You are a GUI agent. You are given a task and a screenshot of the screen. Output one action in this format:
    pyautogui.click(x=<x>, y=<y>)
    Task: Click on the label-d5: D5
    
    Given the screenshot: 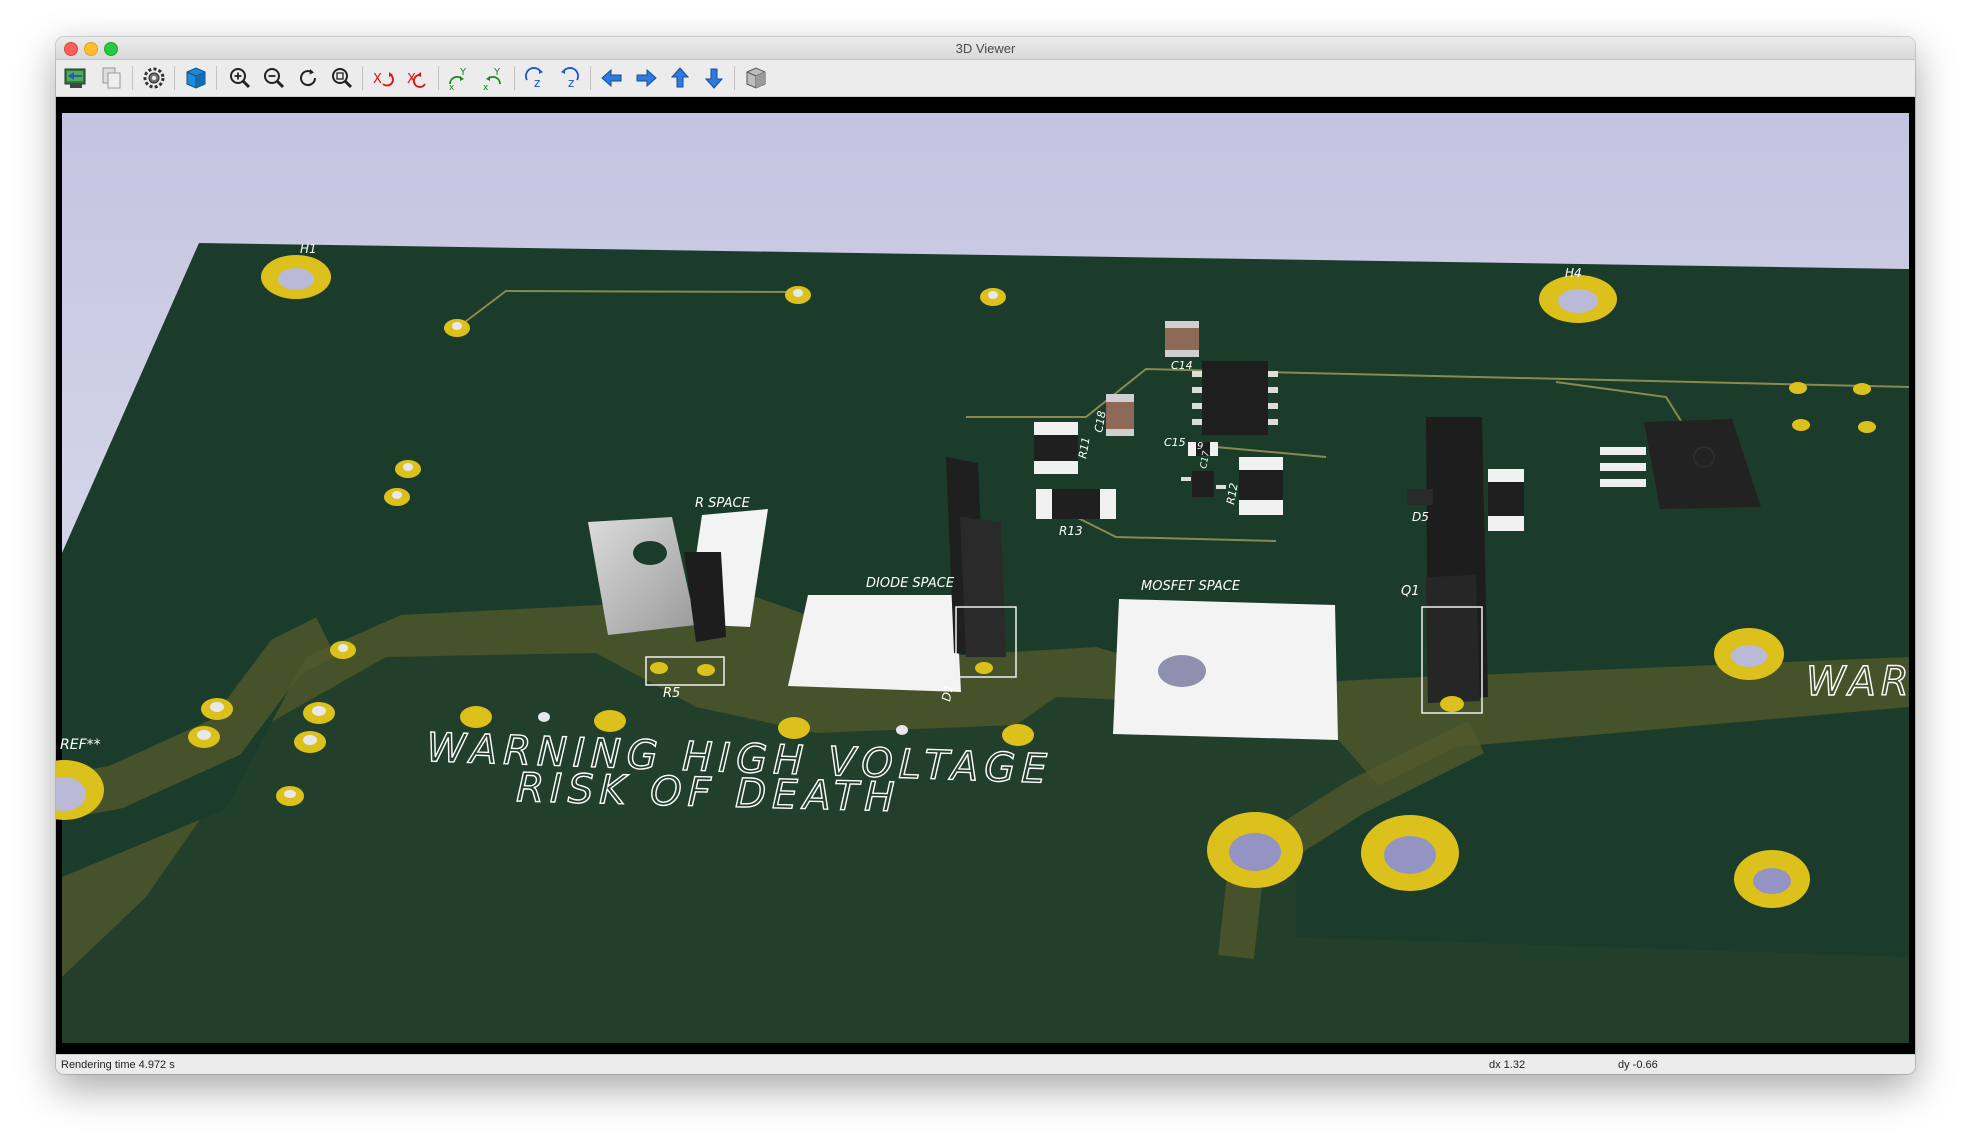 What is the action you would take?
    pyautogui.click(x=1420, y=517)
    